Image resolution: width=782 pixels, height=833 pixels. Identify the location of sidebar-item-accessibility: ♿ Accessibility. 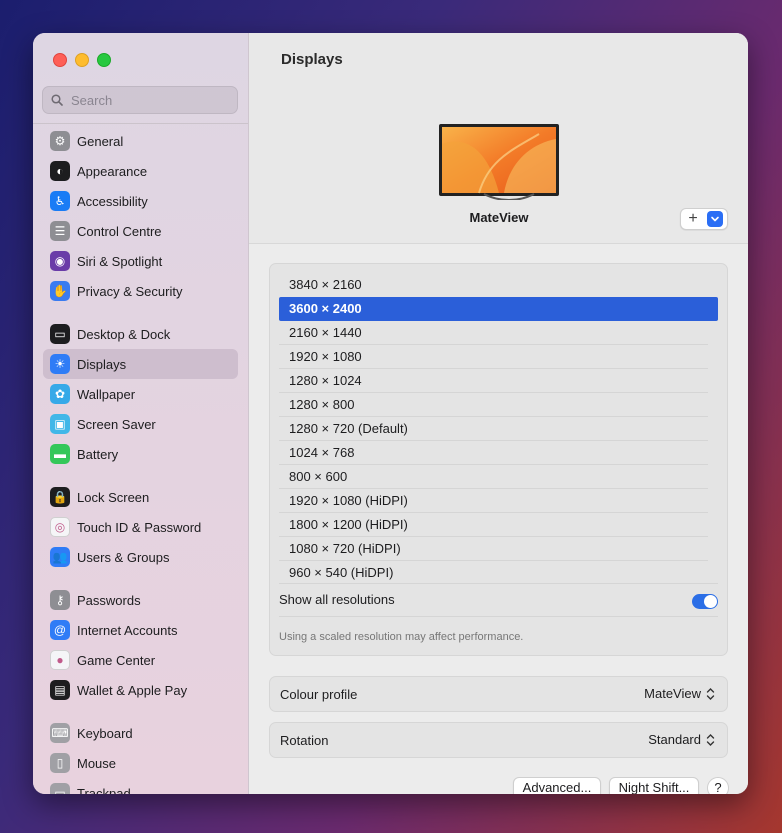
(140, 201).